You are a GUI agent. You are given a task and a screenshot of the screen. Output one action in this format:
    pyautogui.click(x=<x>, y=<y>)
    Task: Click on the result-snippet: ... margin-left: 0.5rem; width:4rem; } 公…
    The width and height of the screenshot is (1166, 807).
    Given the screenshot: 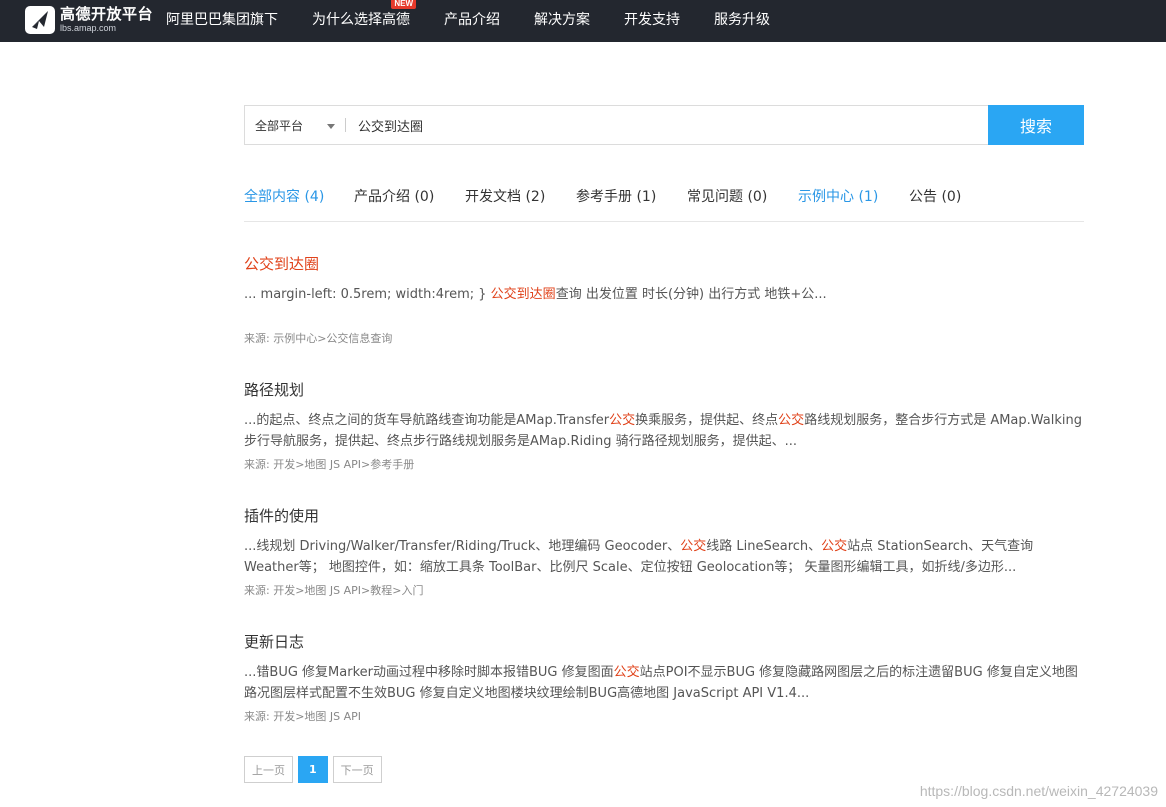 What is the action you would take?
    pyautogui.click(x=535, y=294)
    